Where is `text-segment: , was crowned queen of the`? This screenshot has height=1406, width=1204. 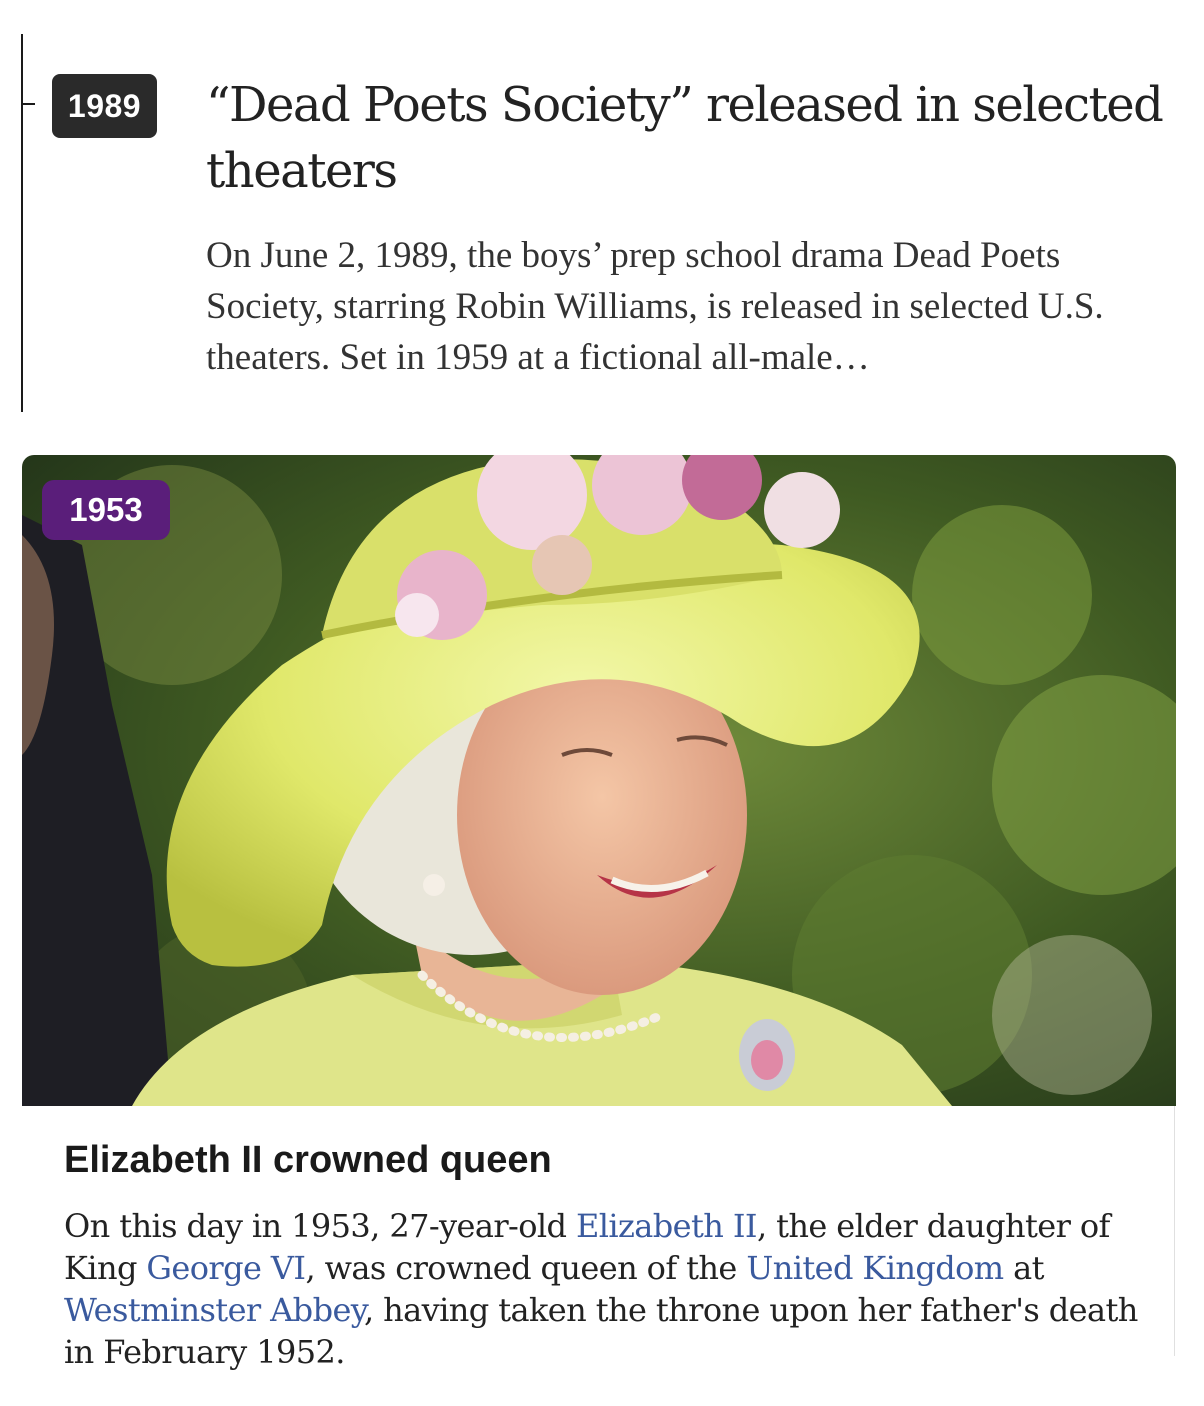 text-segment: , was crowned queen of the is located at coordinates (526, 1268).